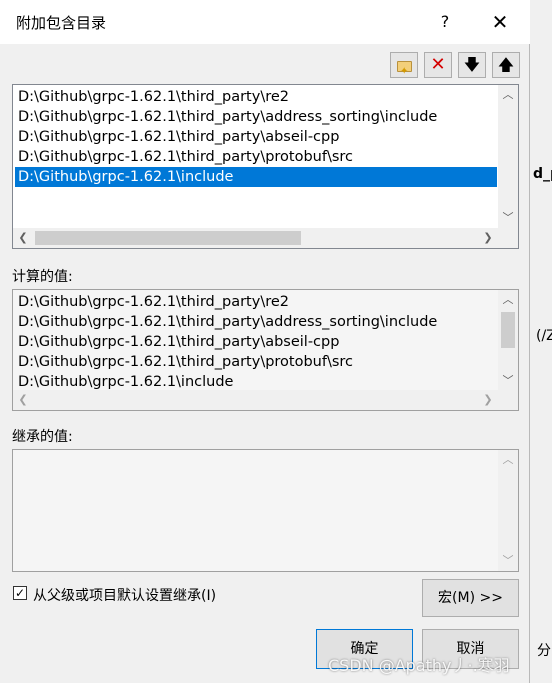 The image size is (552, 683). Describe the element at coordinates (544, 651) in the screenshot. I see `background-text: 分` at that location.